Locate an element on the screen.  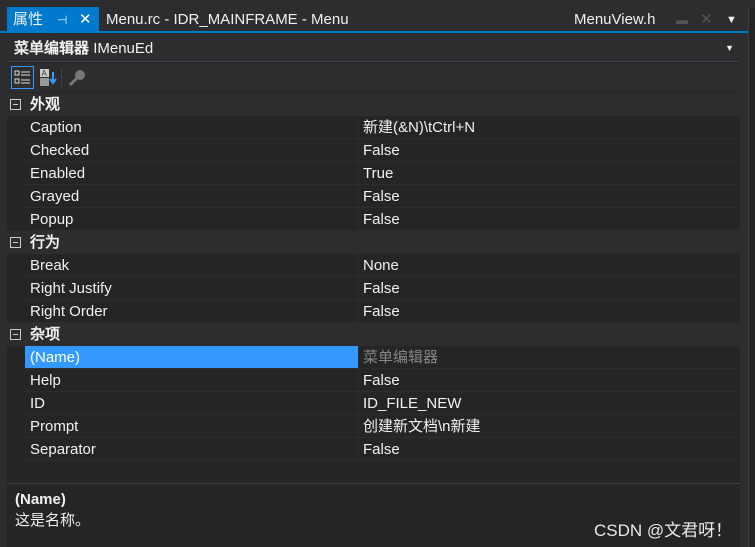
property-name: Help is located at coordinates (192, 380).